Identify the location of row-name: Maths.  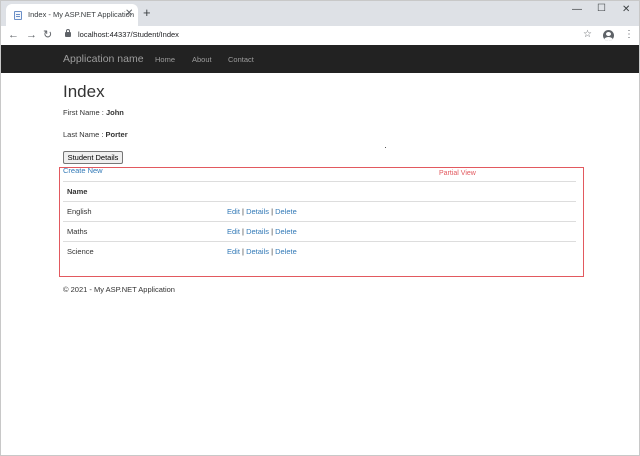
(77, 231).